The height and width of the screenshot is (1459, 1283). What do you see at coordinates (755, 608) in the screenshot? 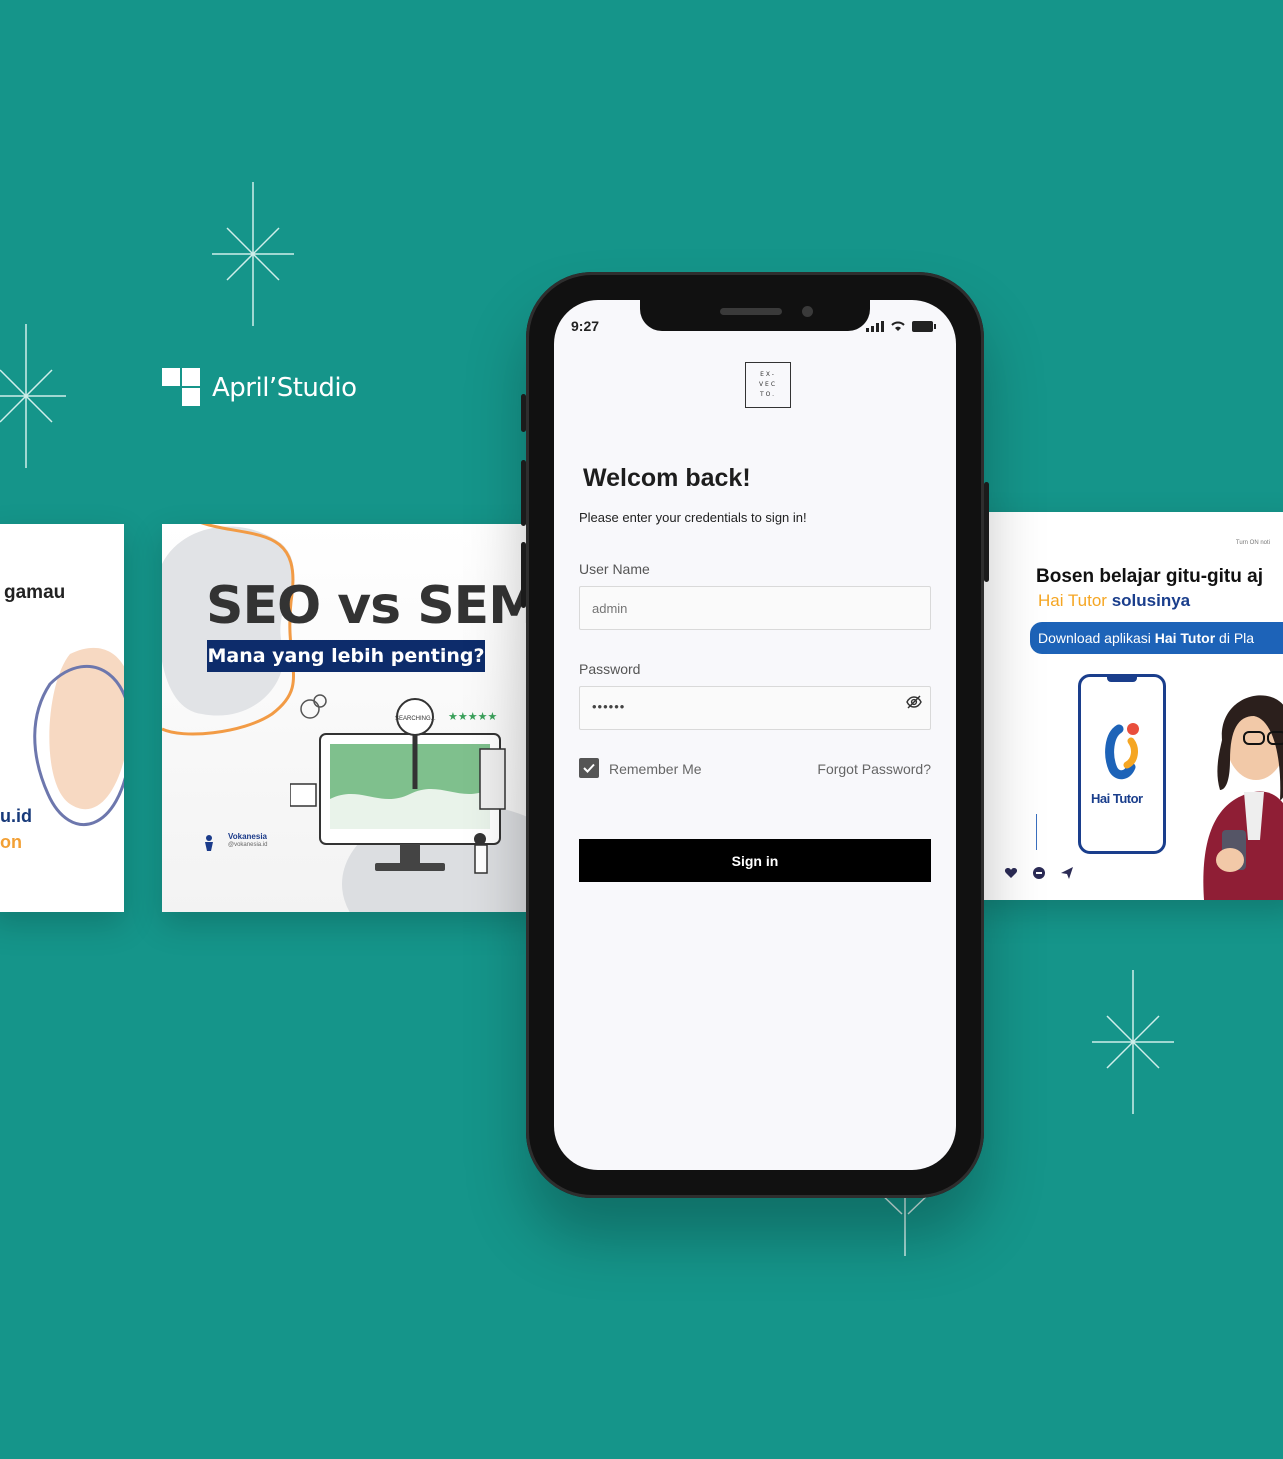
I see `username-input` at bounding box center [755, 608].